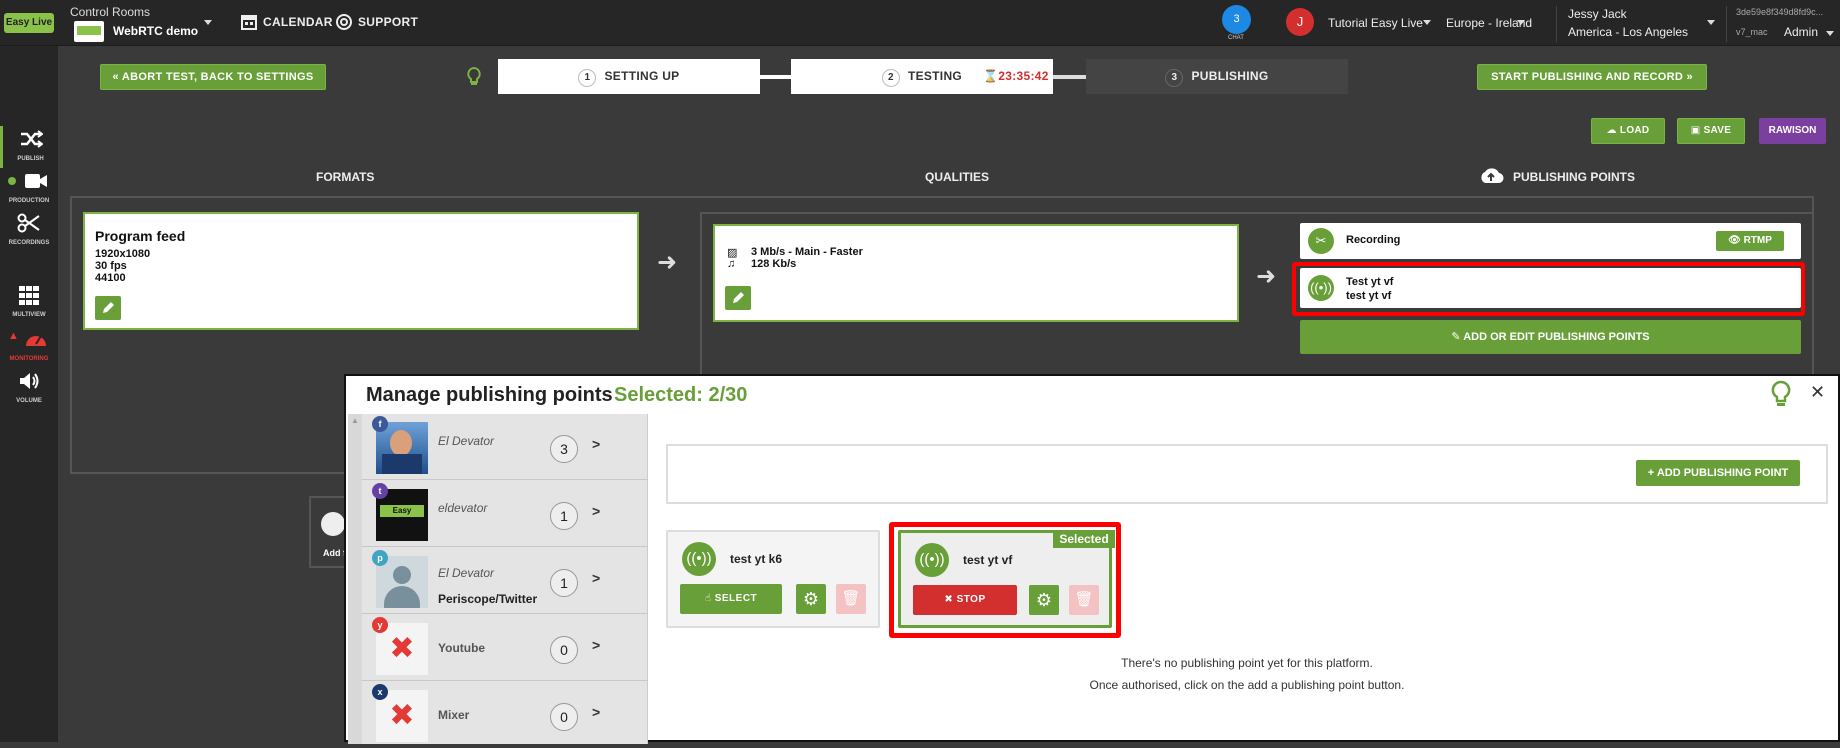 This screenshot has height=748, width=1840. I want to click on modal-title: Manage publishing points, so click(489, 395).